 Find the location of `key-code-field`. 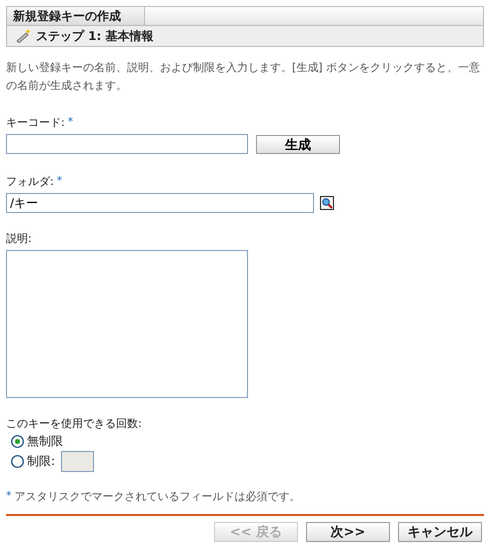

key-code-field is located at coordinates (127, 144).